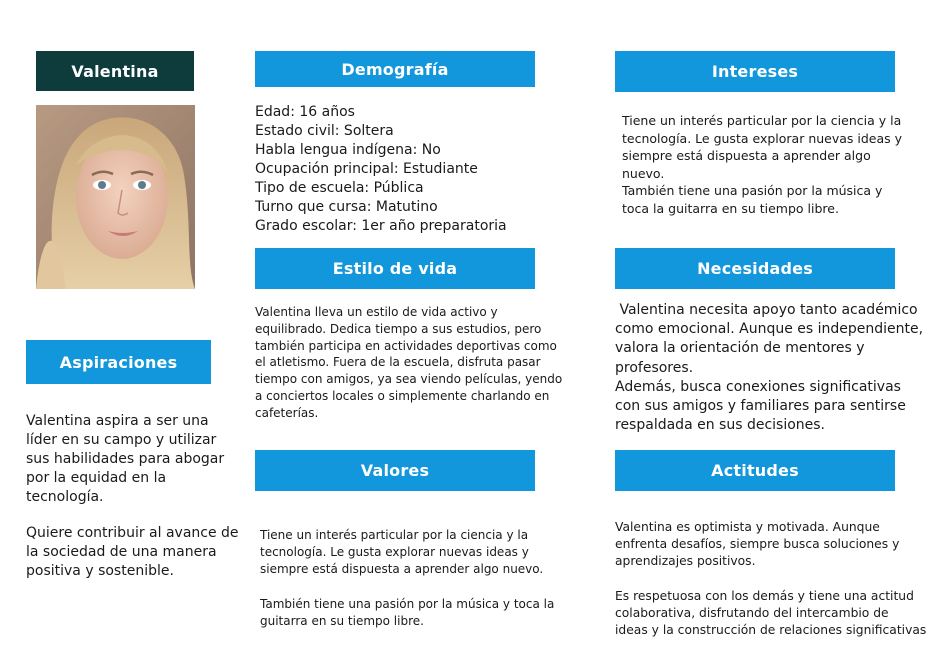  I want to click on necesidades-header: Necesidades, so click(755, 268).